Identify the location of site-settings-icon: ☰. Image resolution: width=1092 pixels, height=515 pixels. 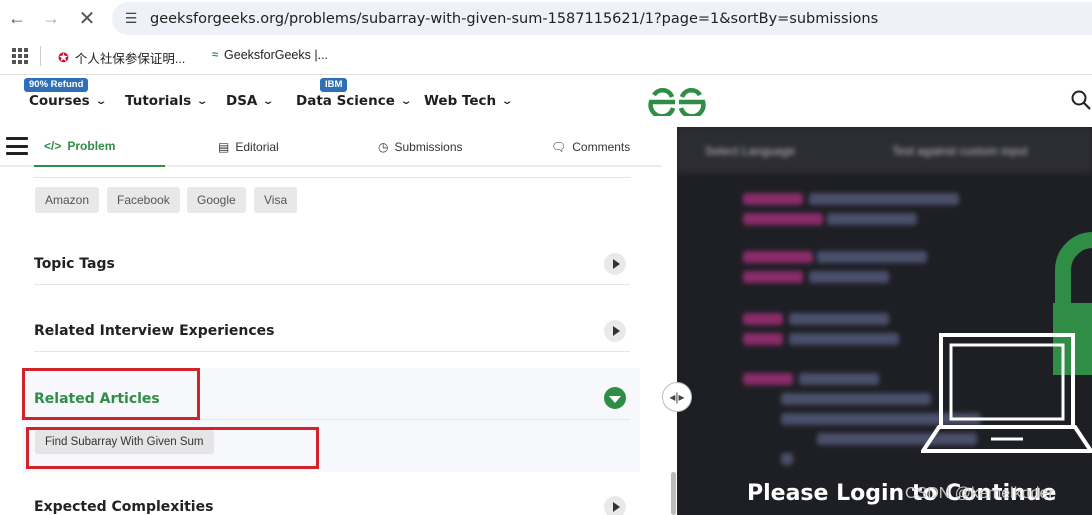
(131, 18).